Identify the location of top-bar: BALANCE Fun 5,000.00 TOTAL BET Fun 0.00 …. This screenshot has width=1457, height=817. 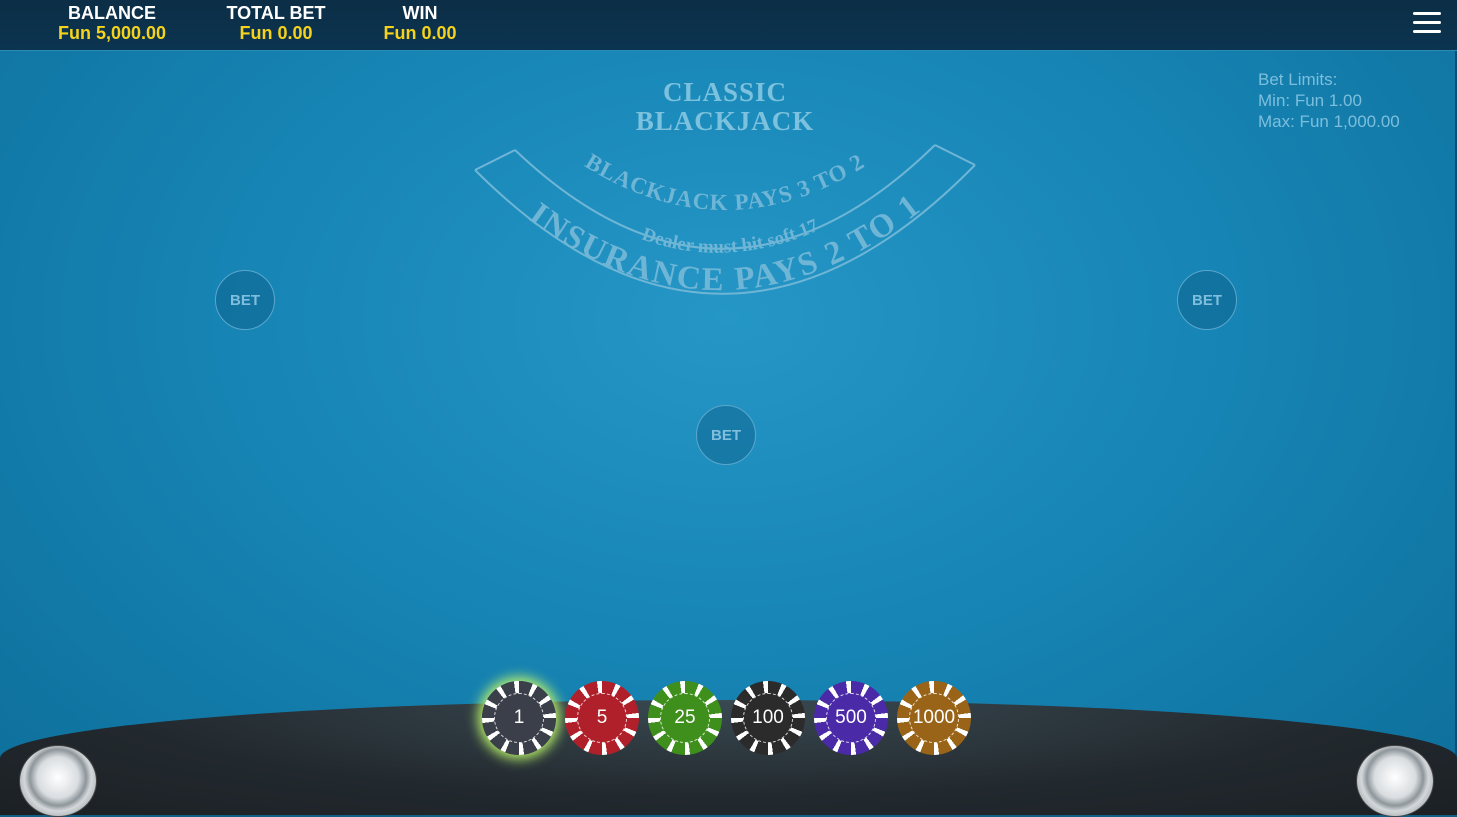
(728, 25).